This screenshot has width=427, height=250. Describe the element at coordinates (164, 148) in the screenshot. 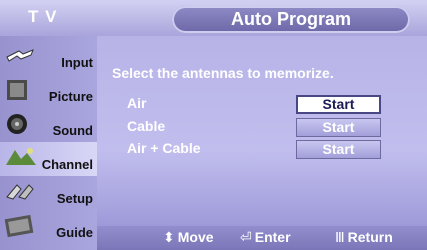

I see `option-label-air-cable: Air + Cable` at that location.